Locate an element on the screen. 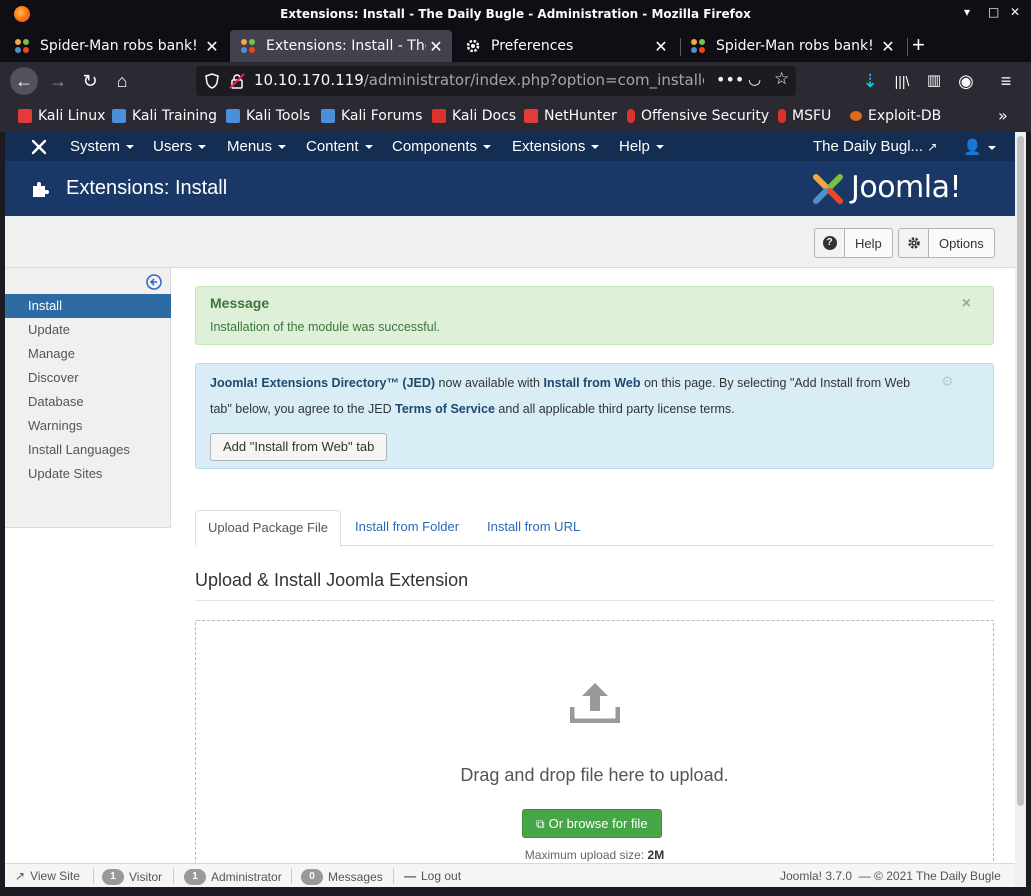 This screenshot has width=1031, height=896. bookmark-kali-tools: Kali Tools is located at coordinates (268, 116).